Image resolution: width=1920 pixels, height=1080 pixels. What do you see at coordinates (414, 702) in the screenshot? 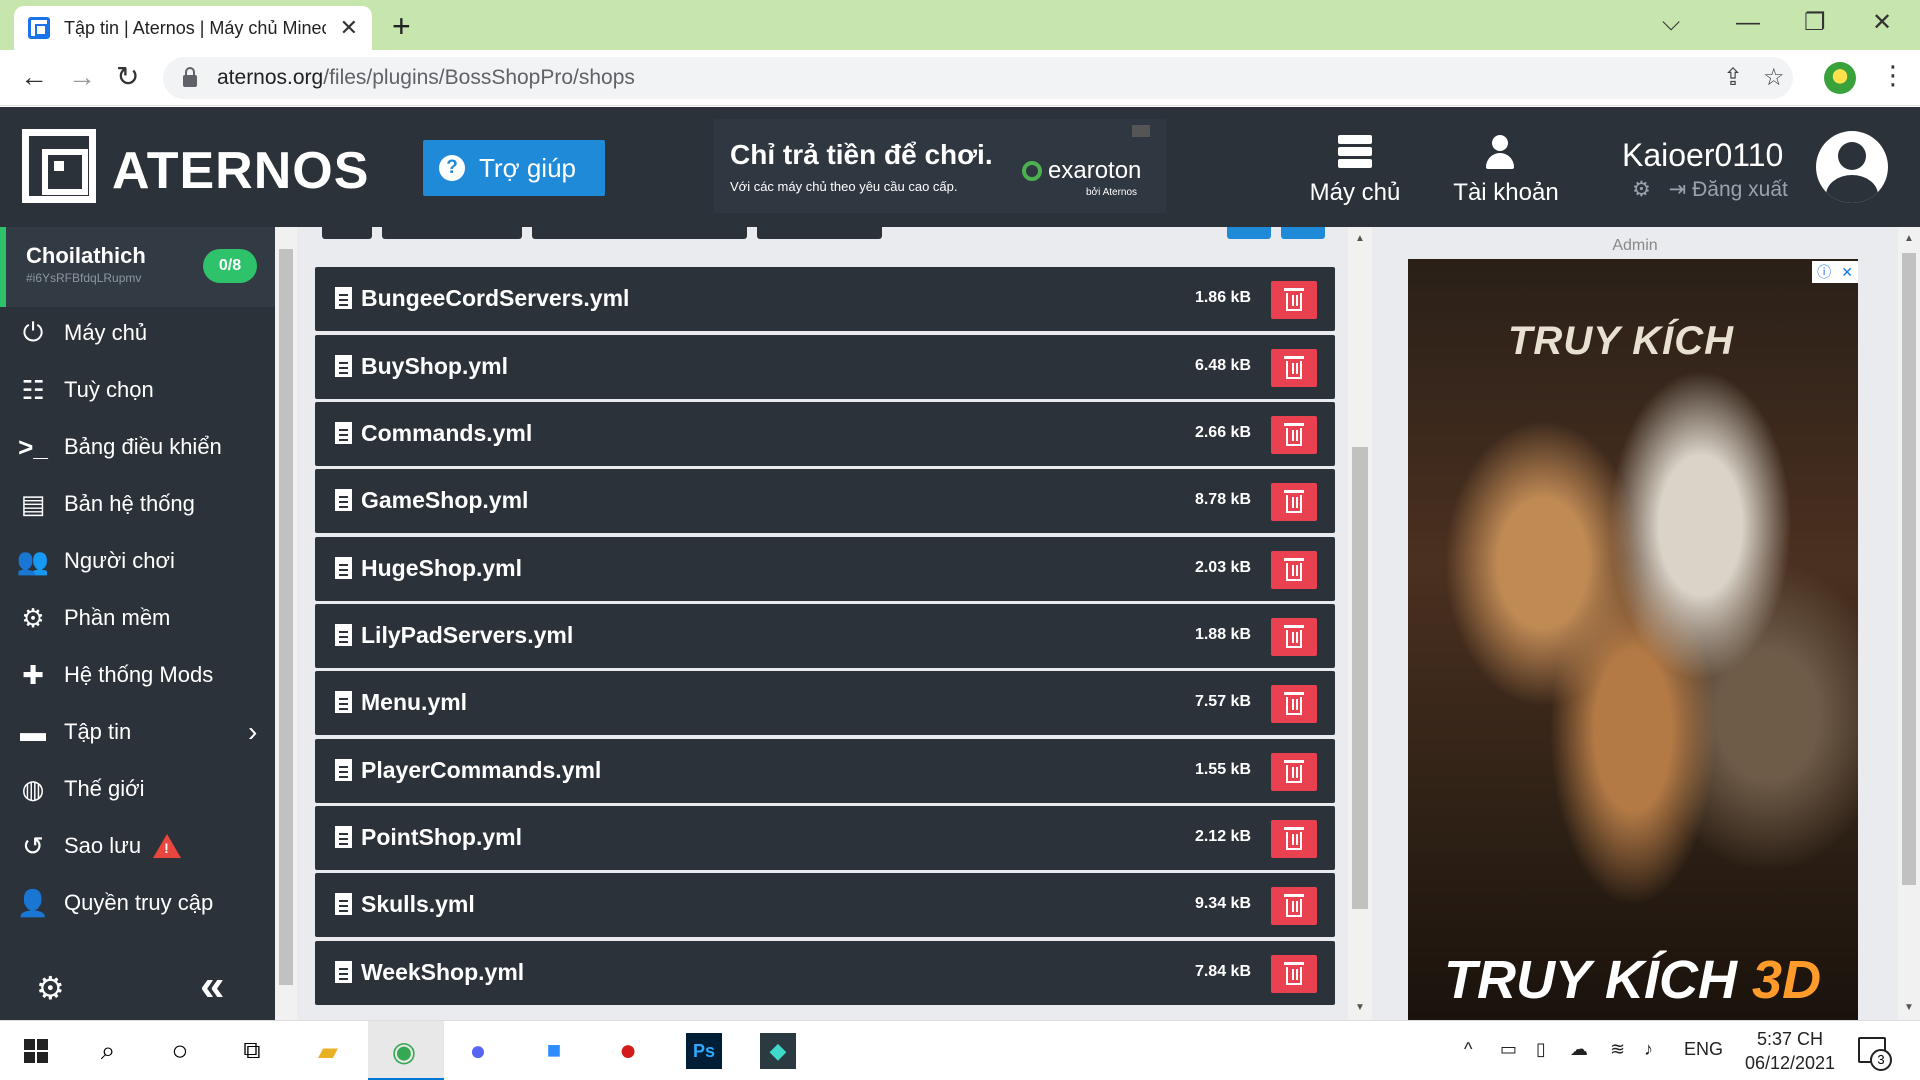
I see `file-name: Menu.yml` at bounding box center [414, 702].